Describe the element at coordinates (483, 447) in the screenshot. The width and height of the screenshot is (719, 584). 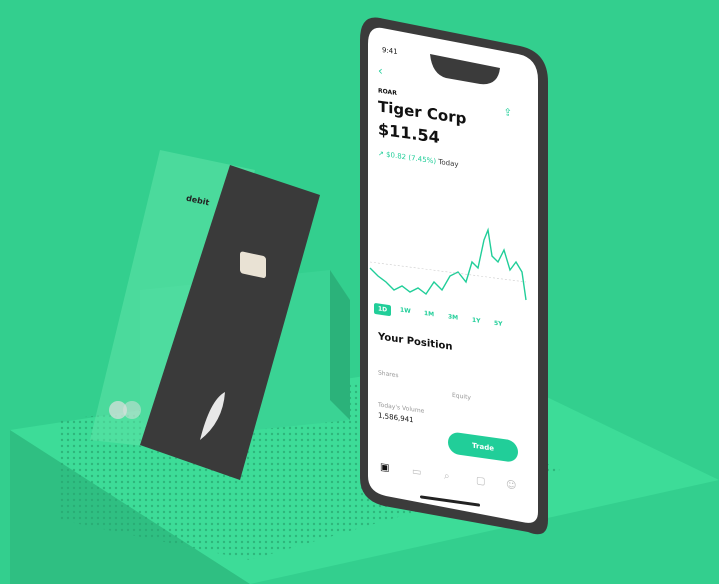
I see `trade-button: Trade` at that location.